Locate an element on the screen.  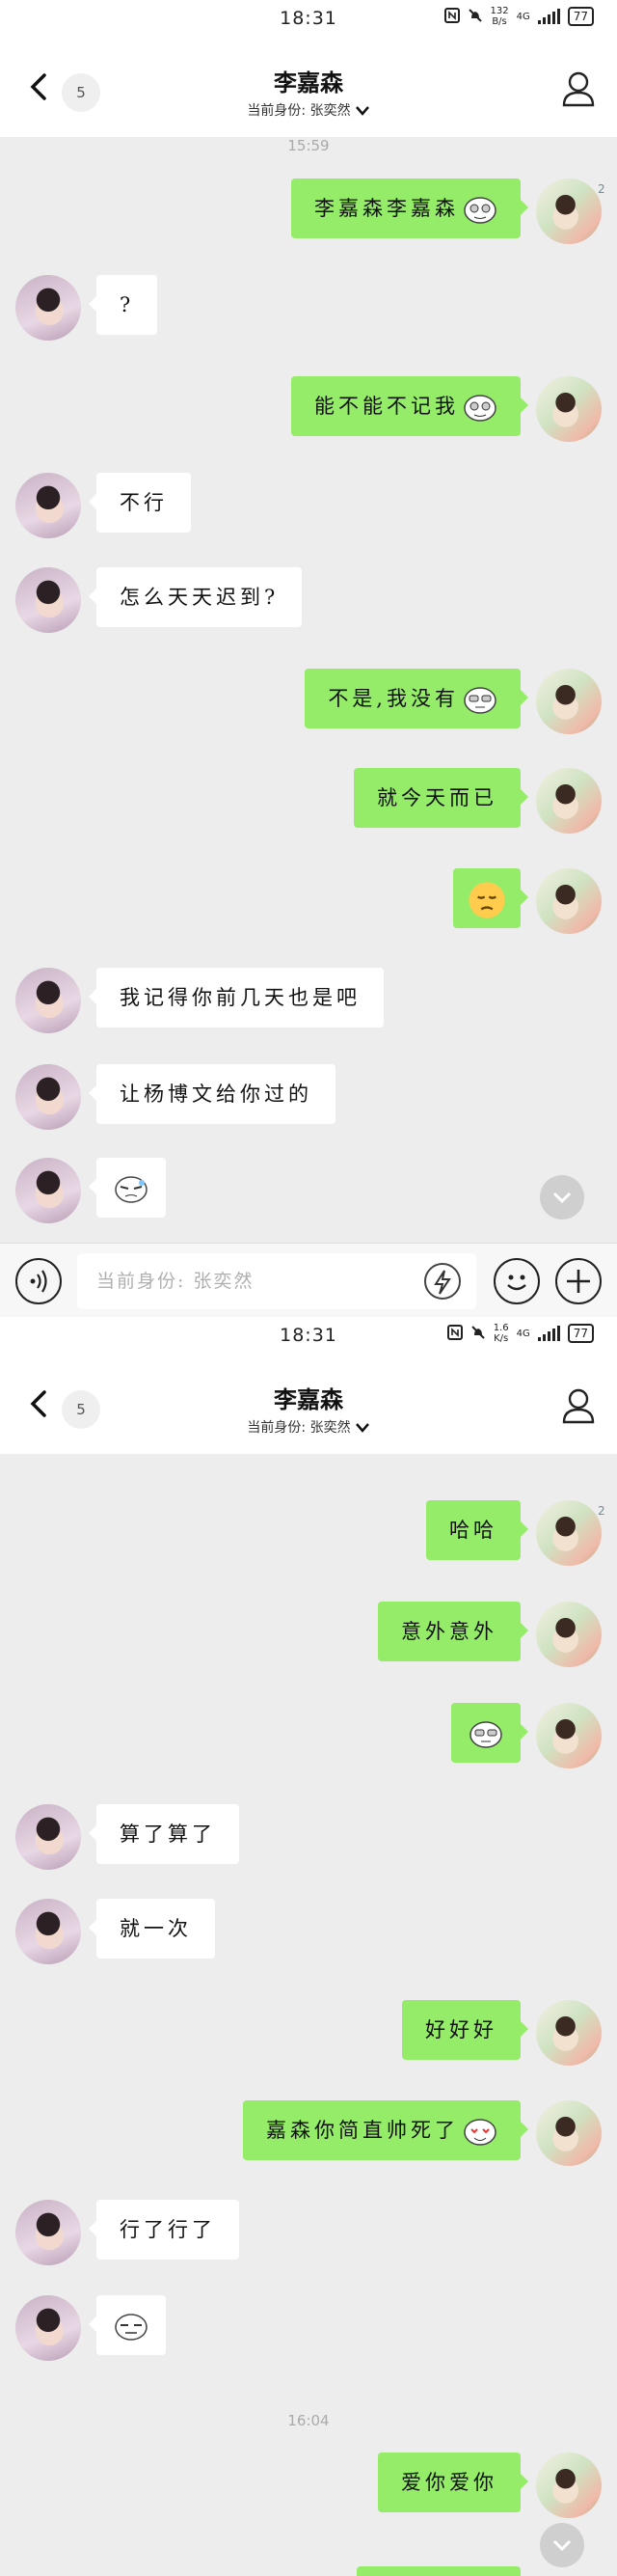
emoji-button is located at coordinates (517, 1281).